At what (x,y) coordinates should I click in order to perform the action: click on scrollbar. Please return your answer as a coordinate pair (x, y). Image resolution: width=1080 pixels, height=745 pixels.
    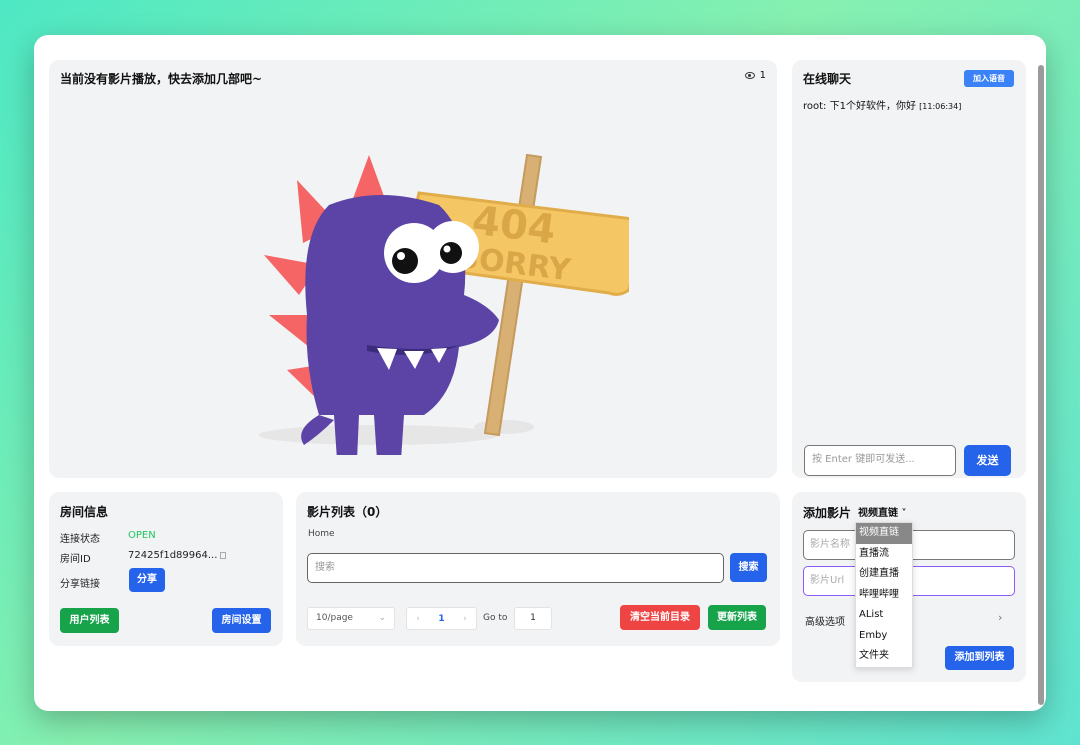
    Looking at the image, I should click on (1041, 385).